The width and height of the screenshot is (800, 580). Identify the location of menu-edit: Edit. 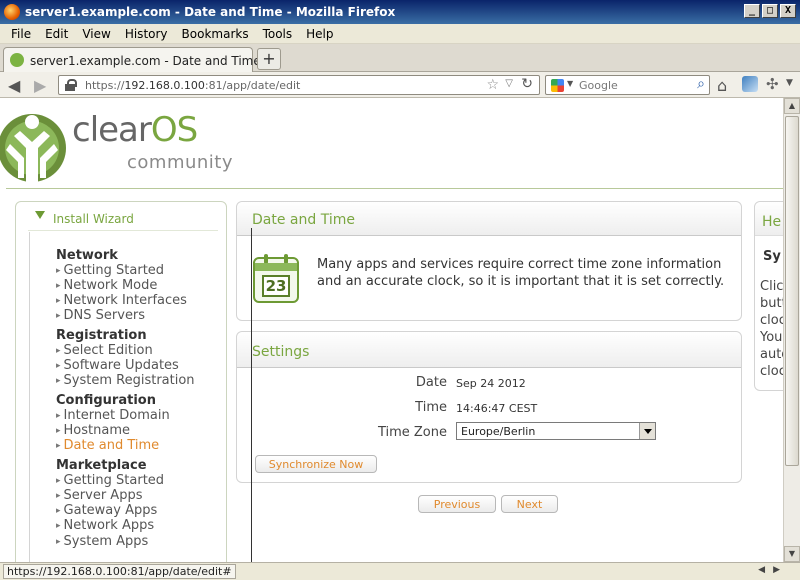
(56, 34).